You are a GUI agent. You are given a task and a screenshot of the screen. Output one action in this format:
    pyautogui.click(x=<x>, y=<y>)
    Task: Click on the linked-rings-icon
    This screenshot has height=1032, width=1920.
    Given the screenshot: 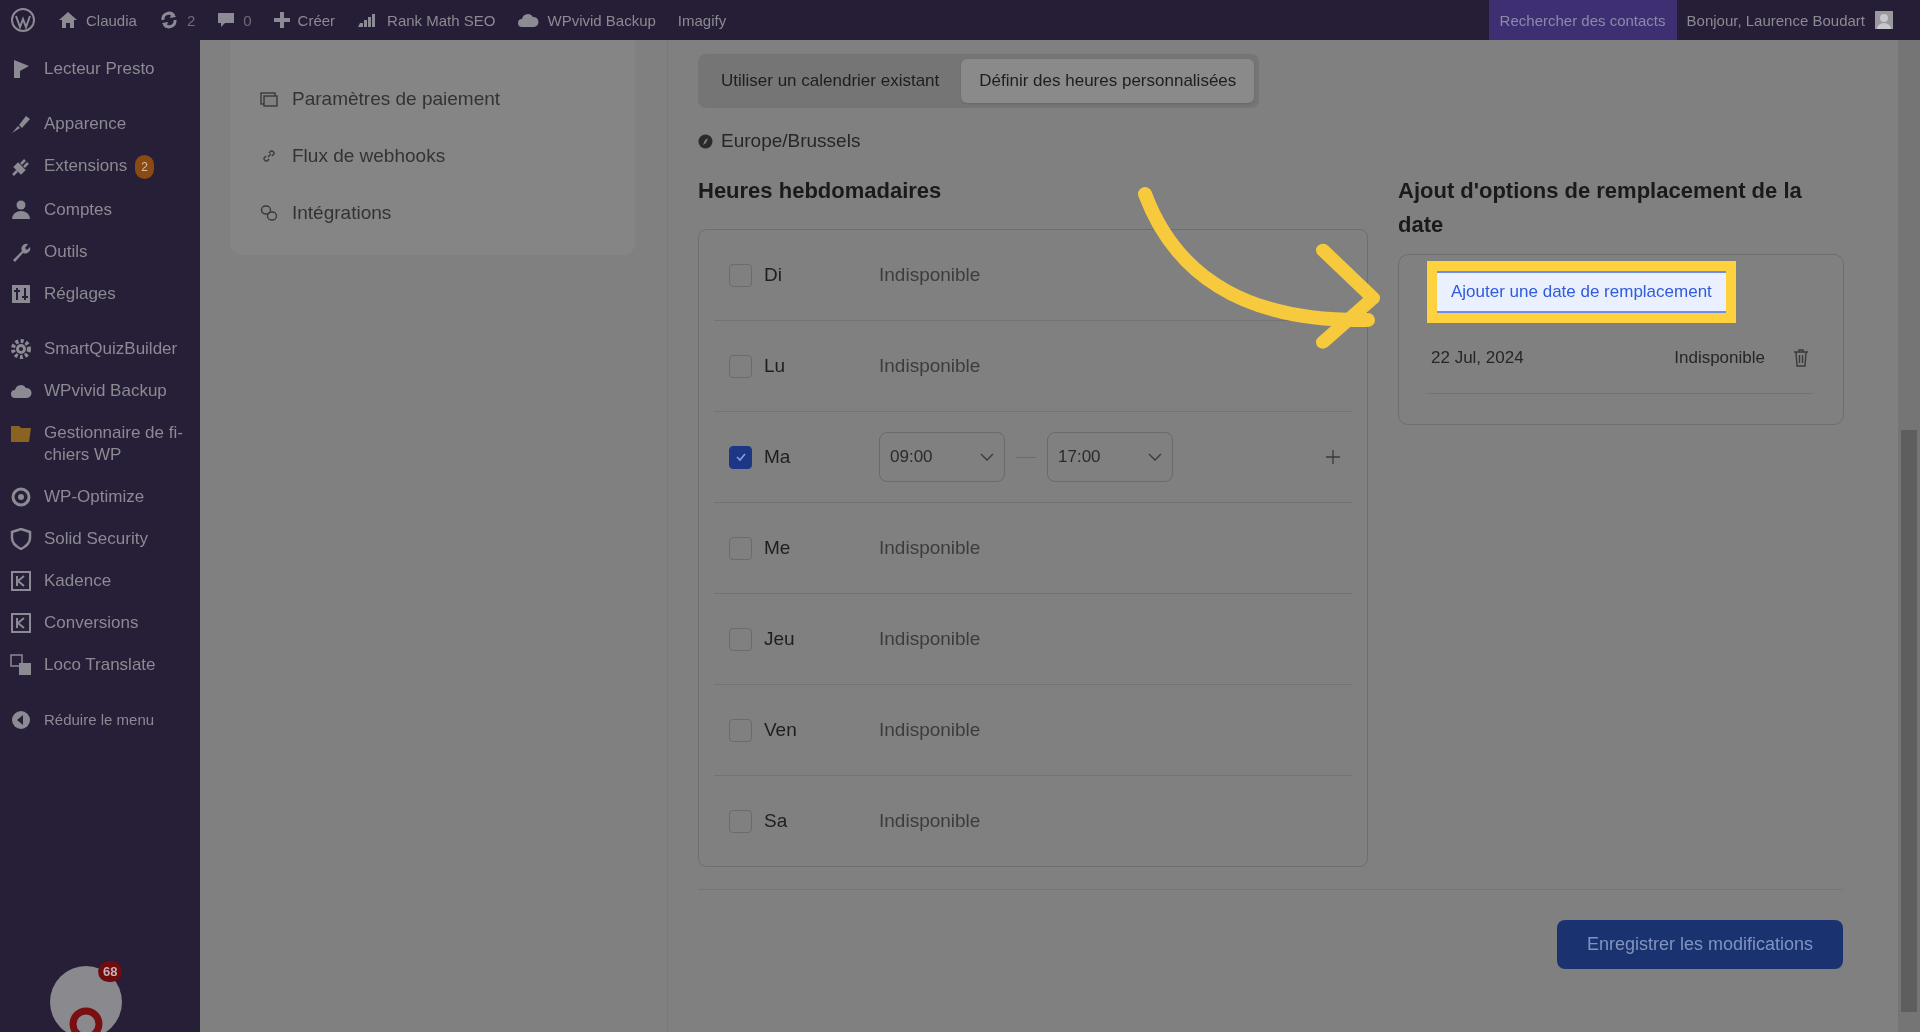 What is the action you would take?
    pyautogui.click(x=269, y=212)
    